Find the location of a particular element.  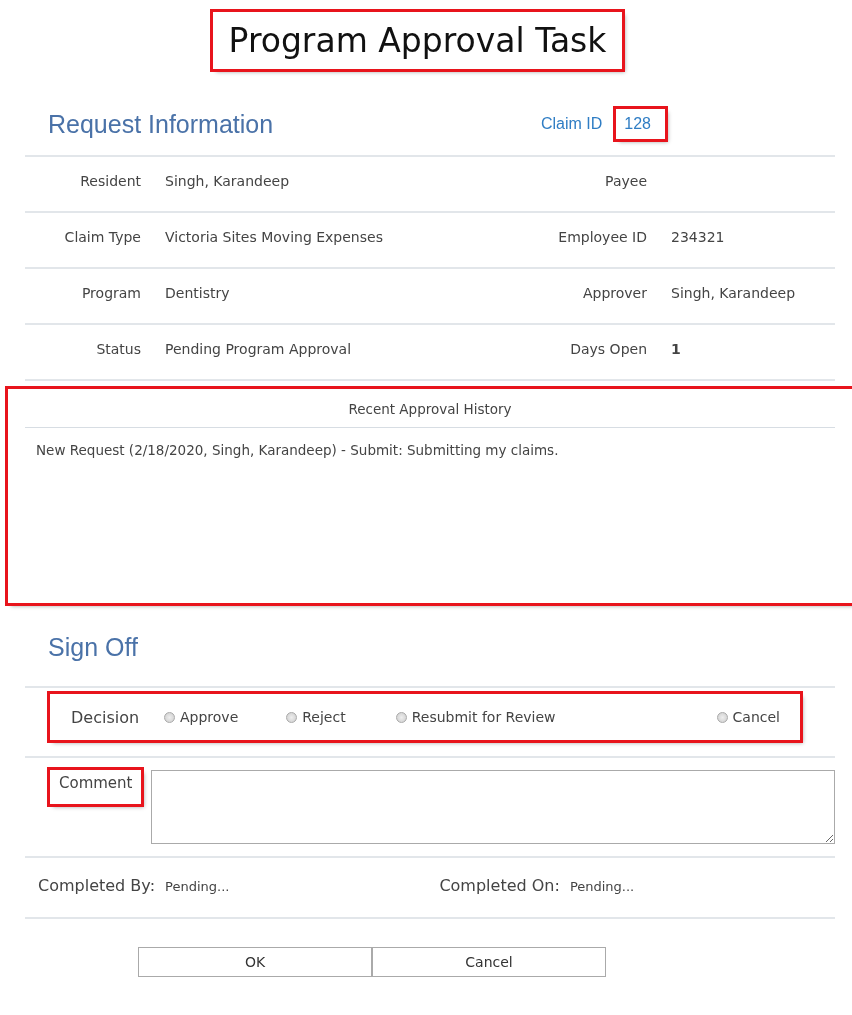

page-title: Program Approval Task is located at coordinates (417, 40).